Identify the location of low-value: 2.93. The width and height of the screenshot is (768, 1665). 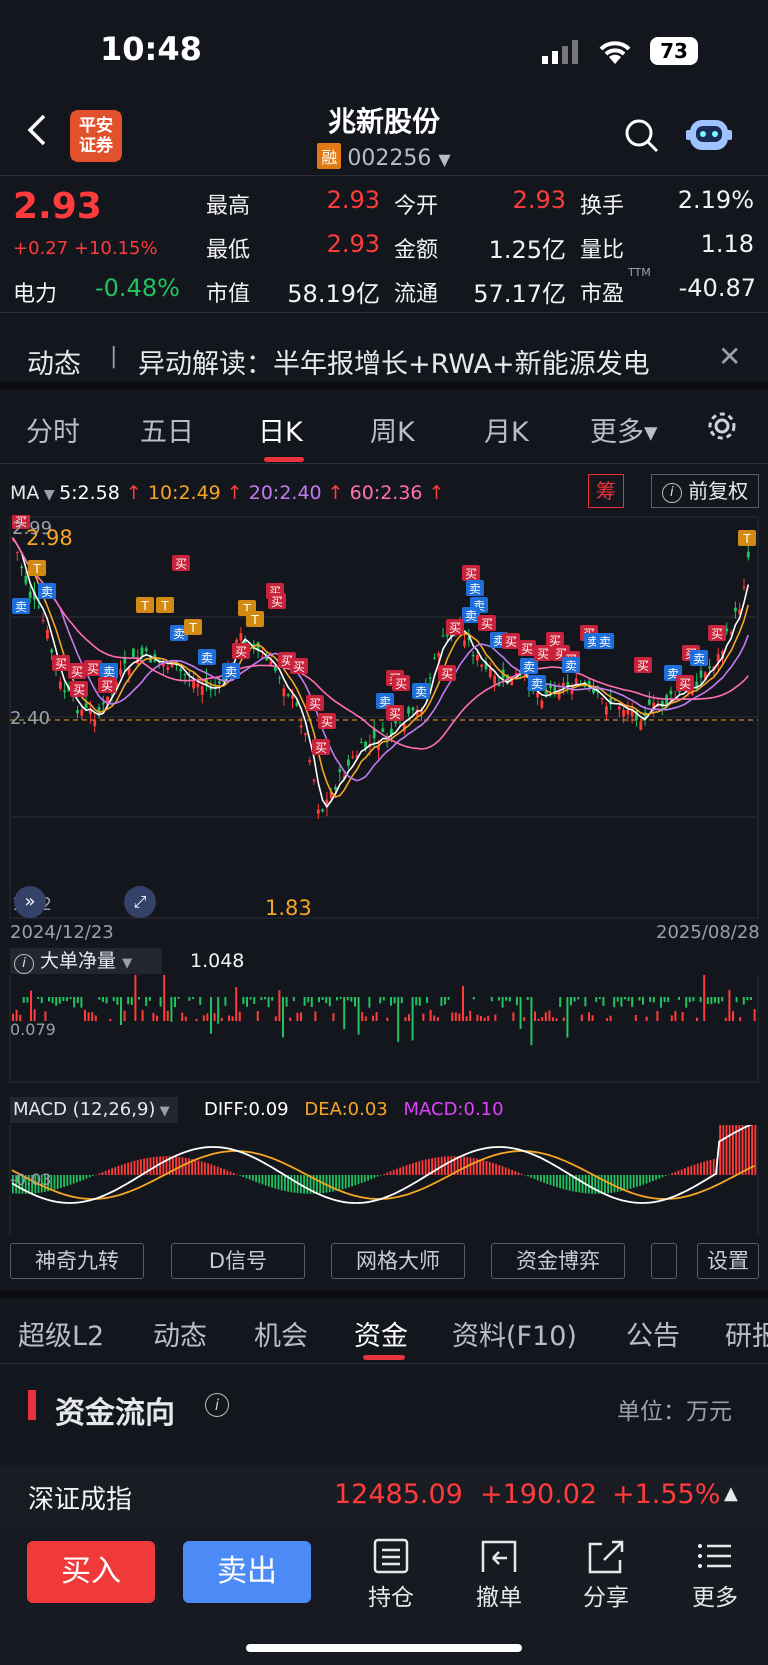
(353, 244).